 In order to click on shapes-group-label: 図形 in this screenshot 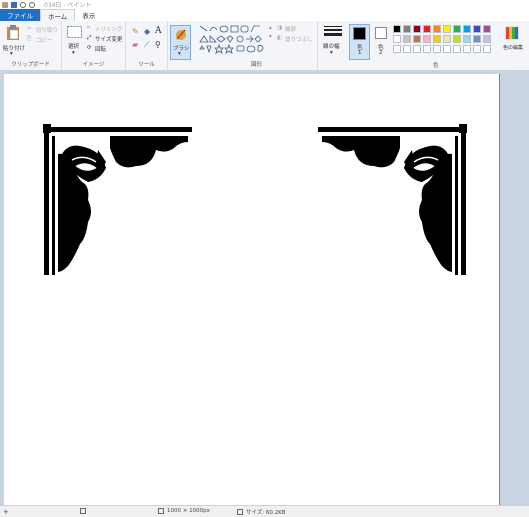, I will do `click(256, 65)`.